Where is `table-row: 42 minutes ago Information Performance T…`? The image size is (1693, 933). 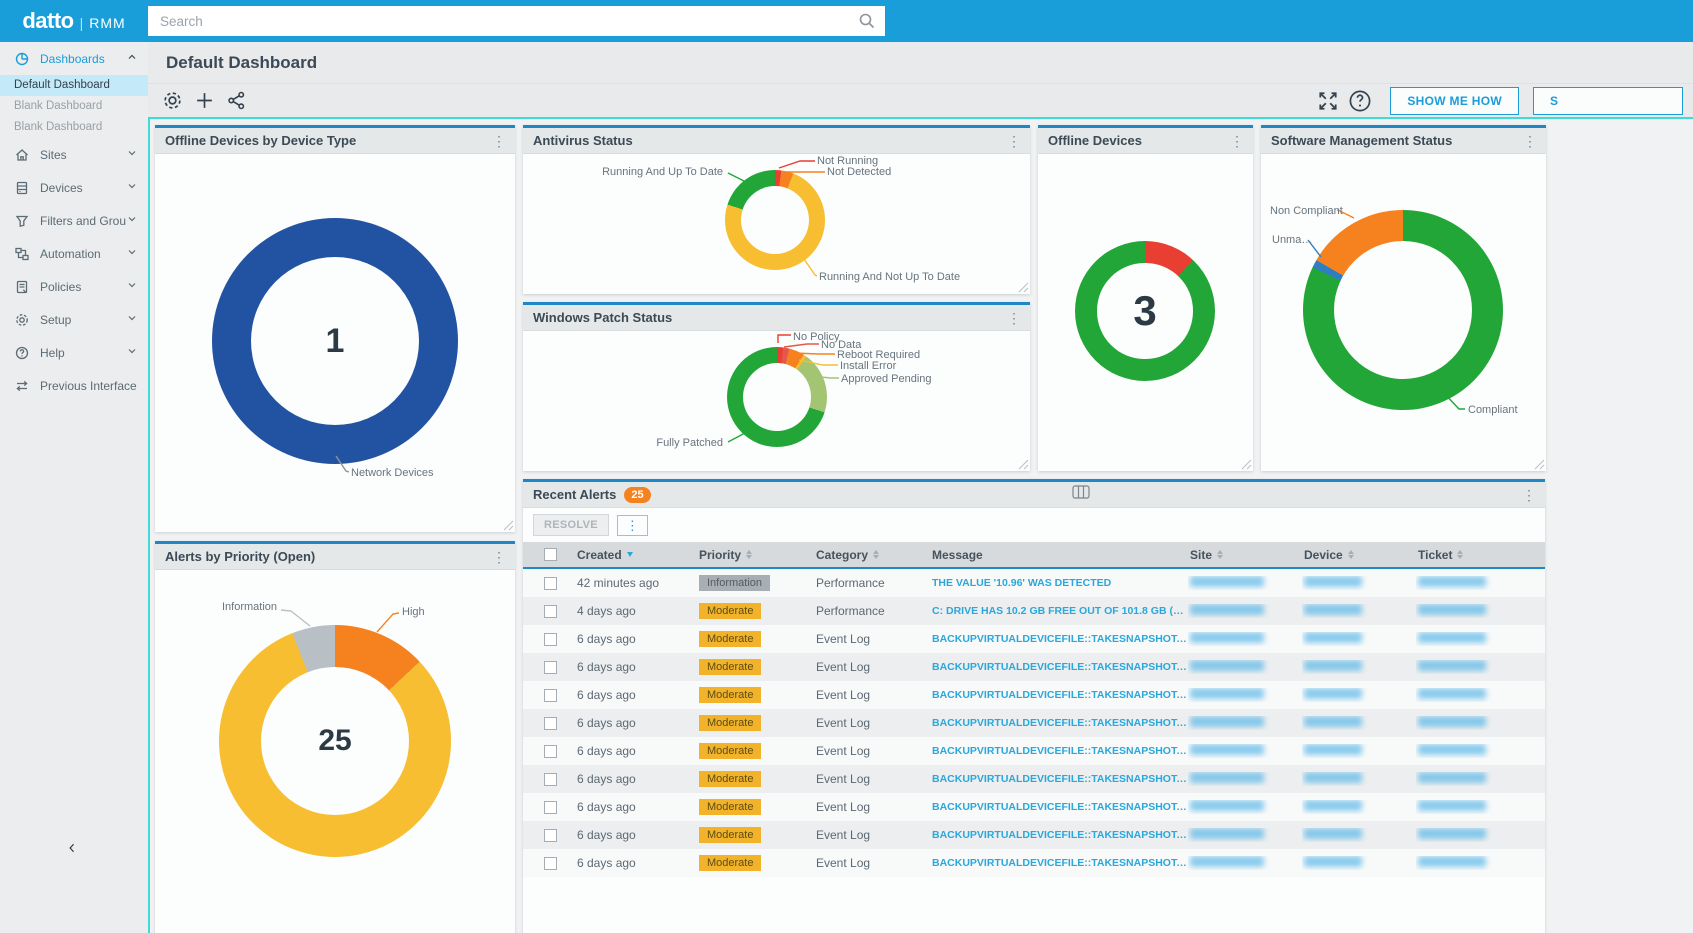
table-row: 42 minutes ago Information Performance T… is located at coordinates (1034, 583).